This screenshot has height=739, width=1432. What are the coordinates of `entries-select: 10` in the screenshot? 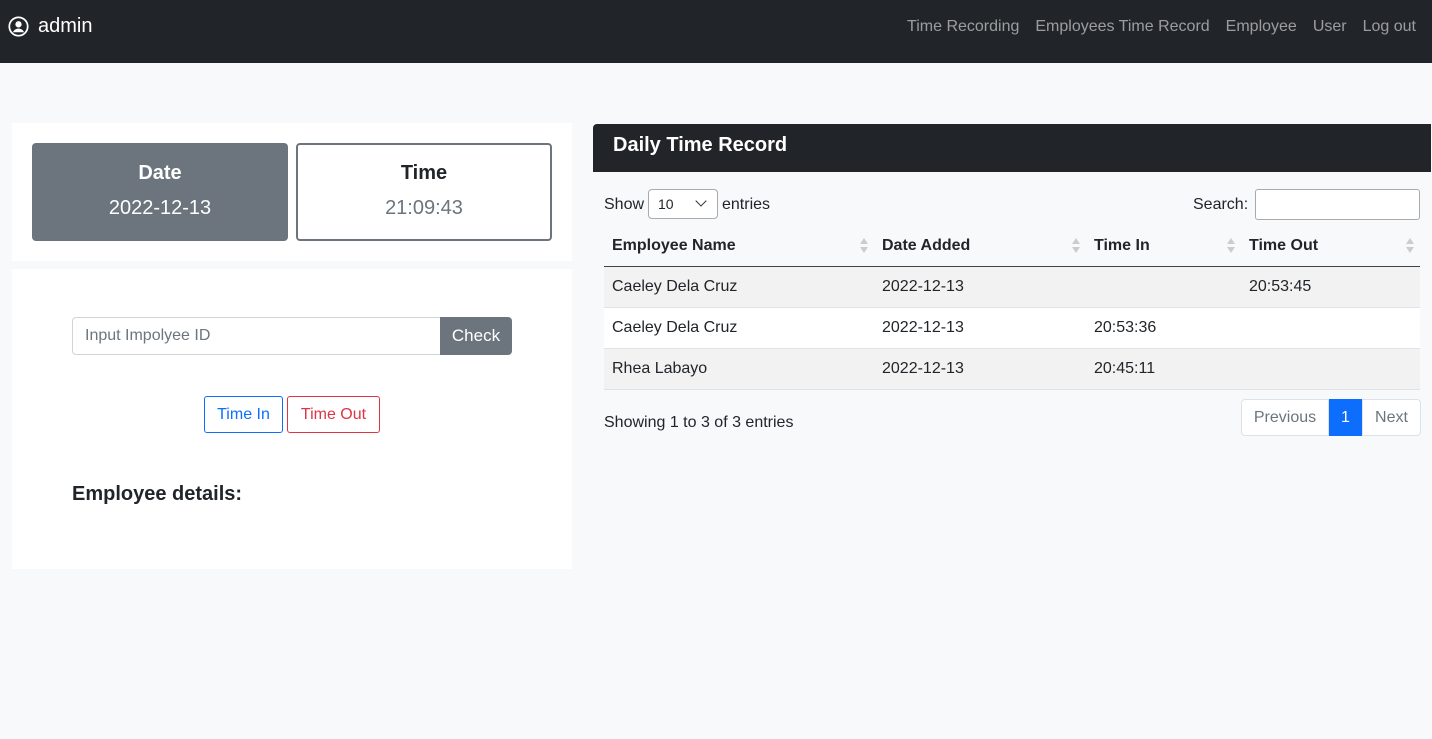 It's located at (683, 204).